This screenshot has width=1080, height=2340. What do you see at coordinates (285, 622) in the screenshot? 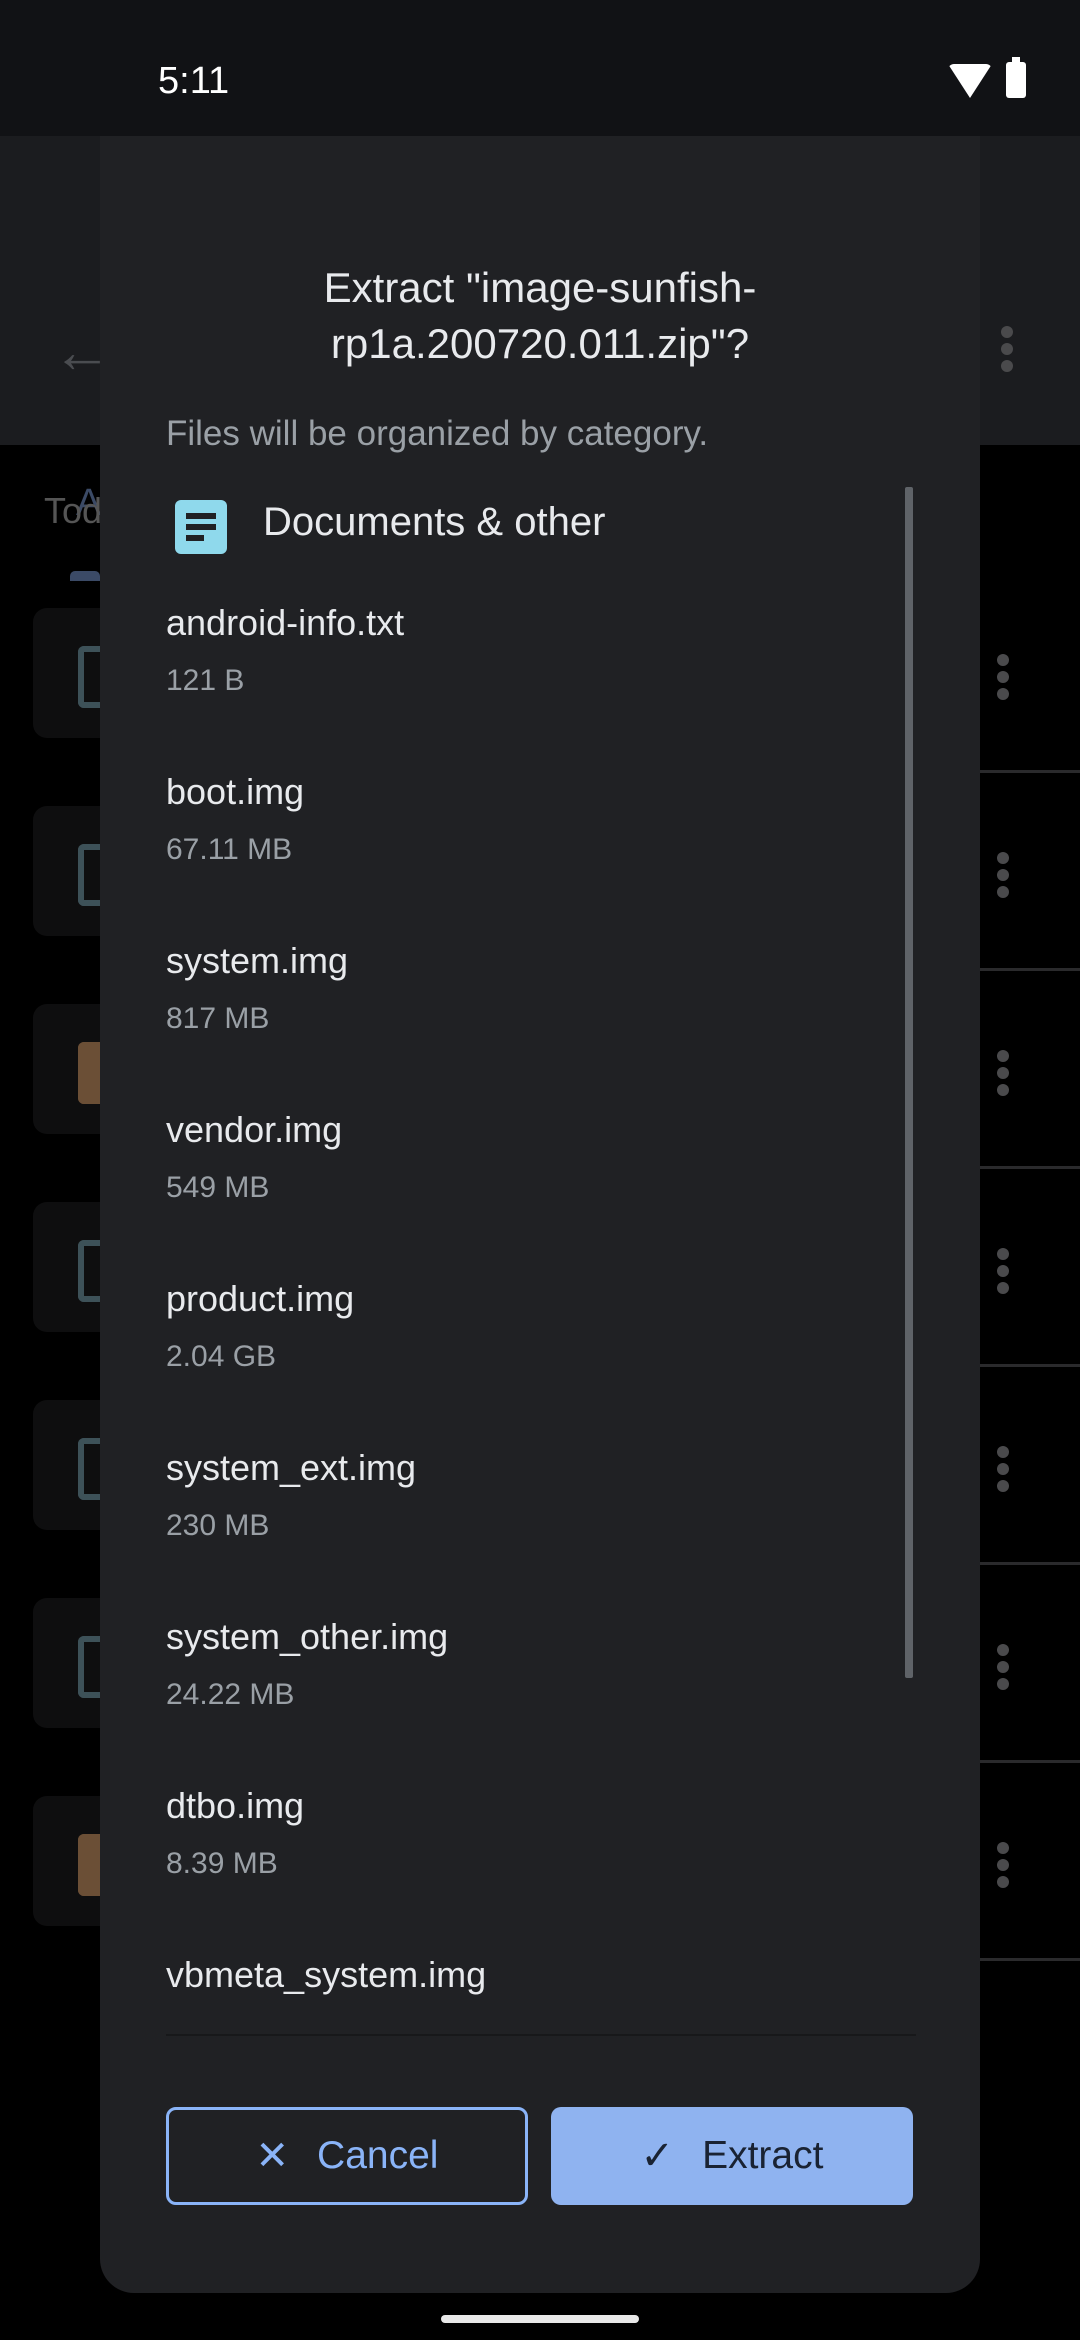
I see `file-name: android-info.txt` at bounding box center [285, 622].